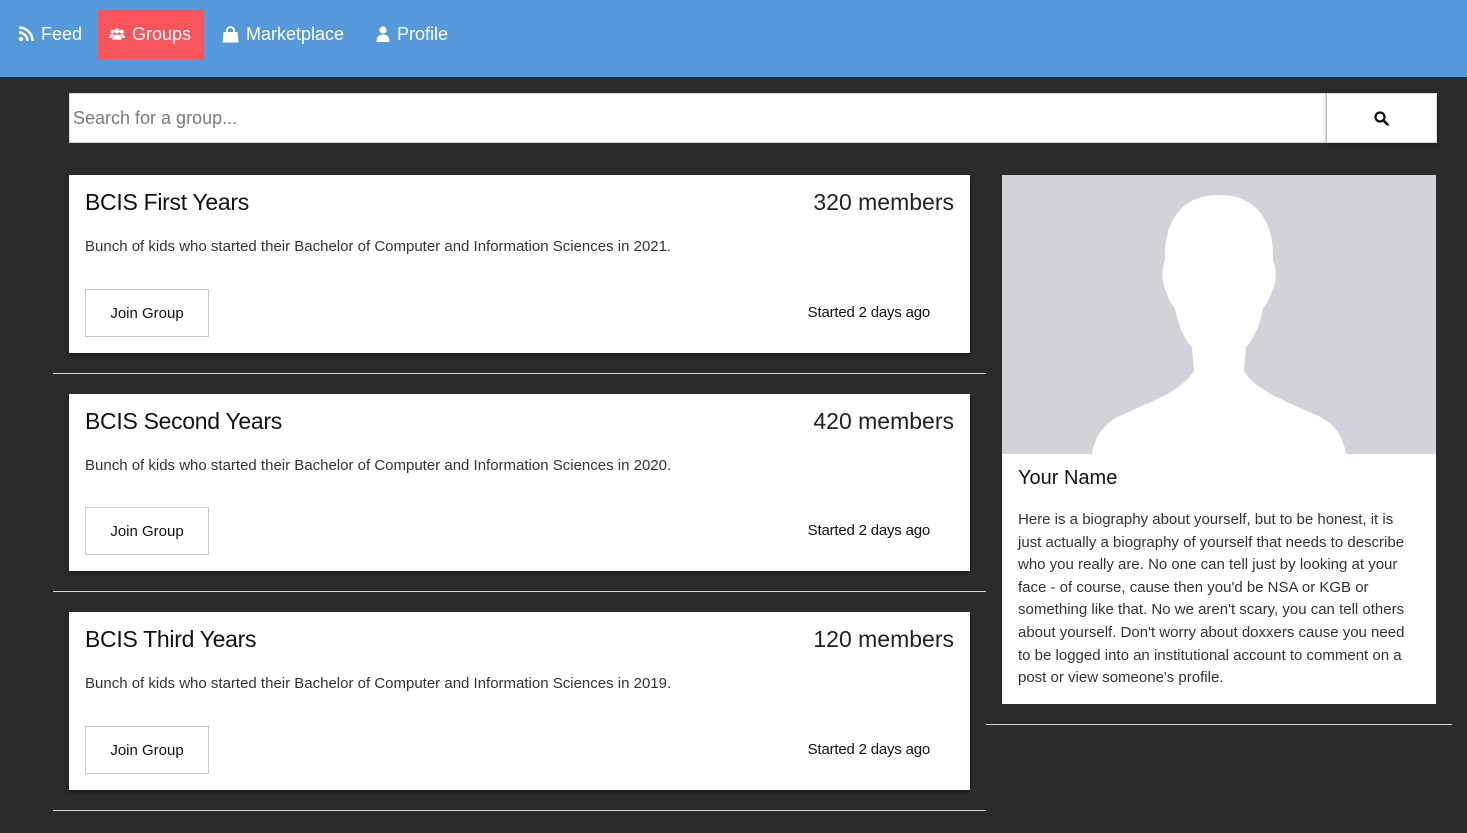 The height and width of the screenshot is (833, 1467). What do you see at coordinates (1219, 324) in the screenshot?
I see `person-silhouette-icon` at bounding box center [1219, 324].